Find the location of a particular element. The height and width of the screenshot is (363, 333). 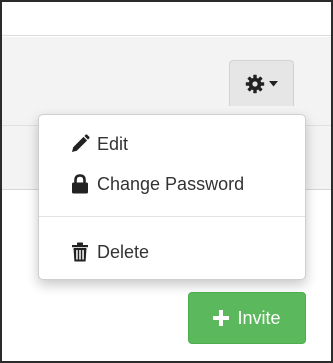

menu-item-edit: Edit is located at coordinates (172, 144).